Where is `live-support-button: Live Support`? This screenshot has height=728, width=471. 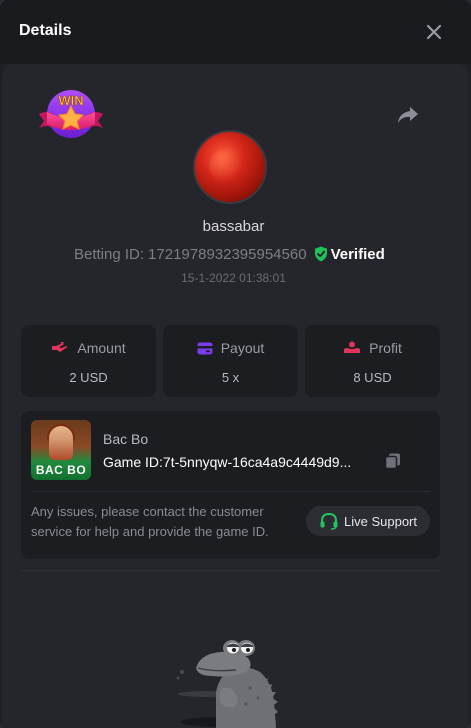
live-support-button: Live Support is located at coordinates (368, 521).